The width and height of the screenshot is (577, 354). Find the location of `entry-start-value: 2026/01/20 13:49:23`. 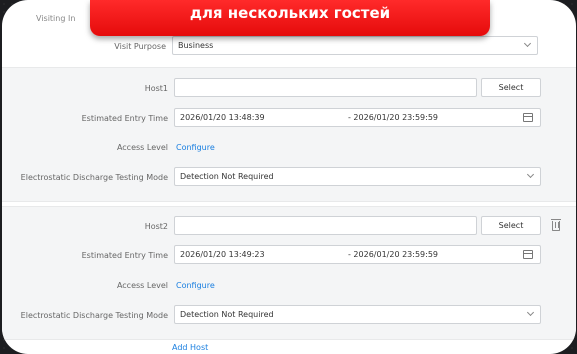

entry-start-value: 2026/01/20 13:49:23 is located at coordinates (222, 254).